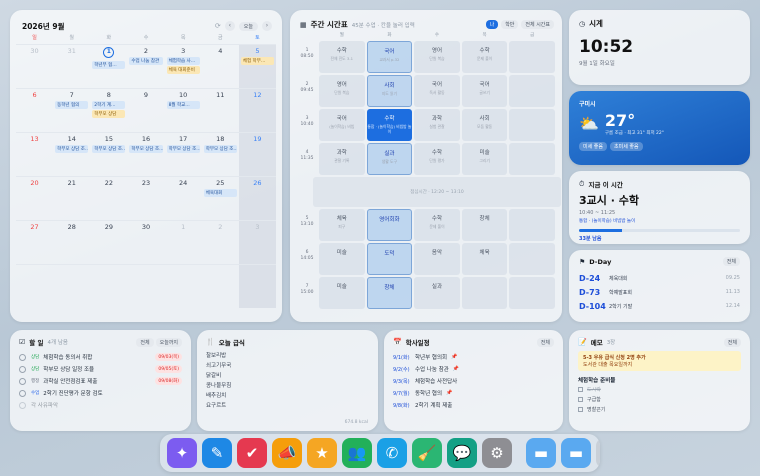  I want to click on calendar-day: 24, so click(183, 198).